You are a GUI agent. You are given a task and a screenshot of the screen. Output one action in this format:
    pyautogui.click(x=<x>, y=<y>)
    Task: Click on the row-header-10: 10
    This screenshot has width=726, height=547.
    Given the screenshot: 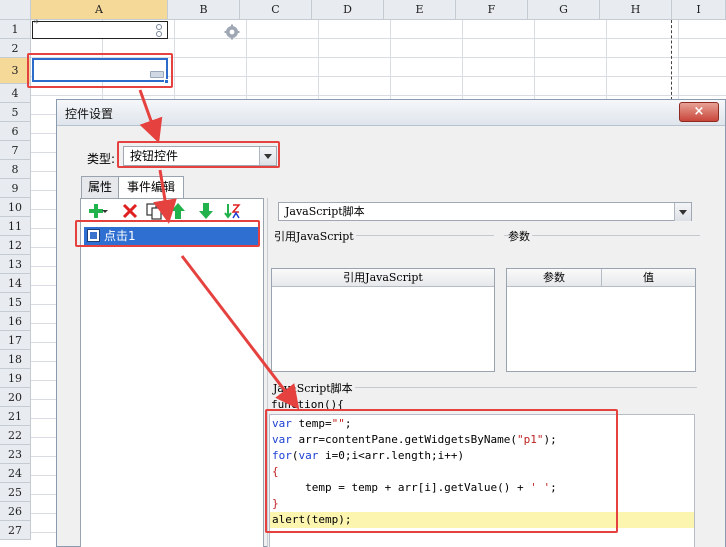 What is the action you would take?
    pyautogui.click(x=15, y=207)
    